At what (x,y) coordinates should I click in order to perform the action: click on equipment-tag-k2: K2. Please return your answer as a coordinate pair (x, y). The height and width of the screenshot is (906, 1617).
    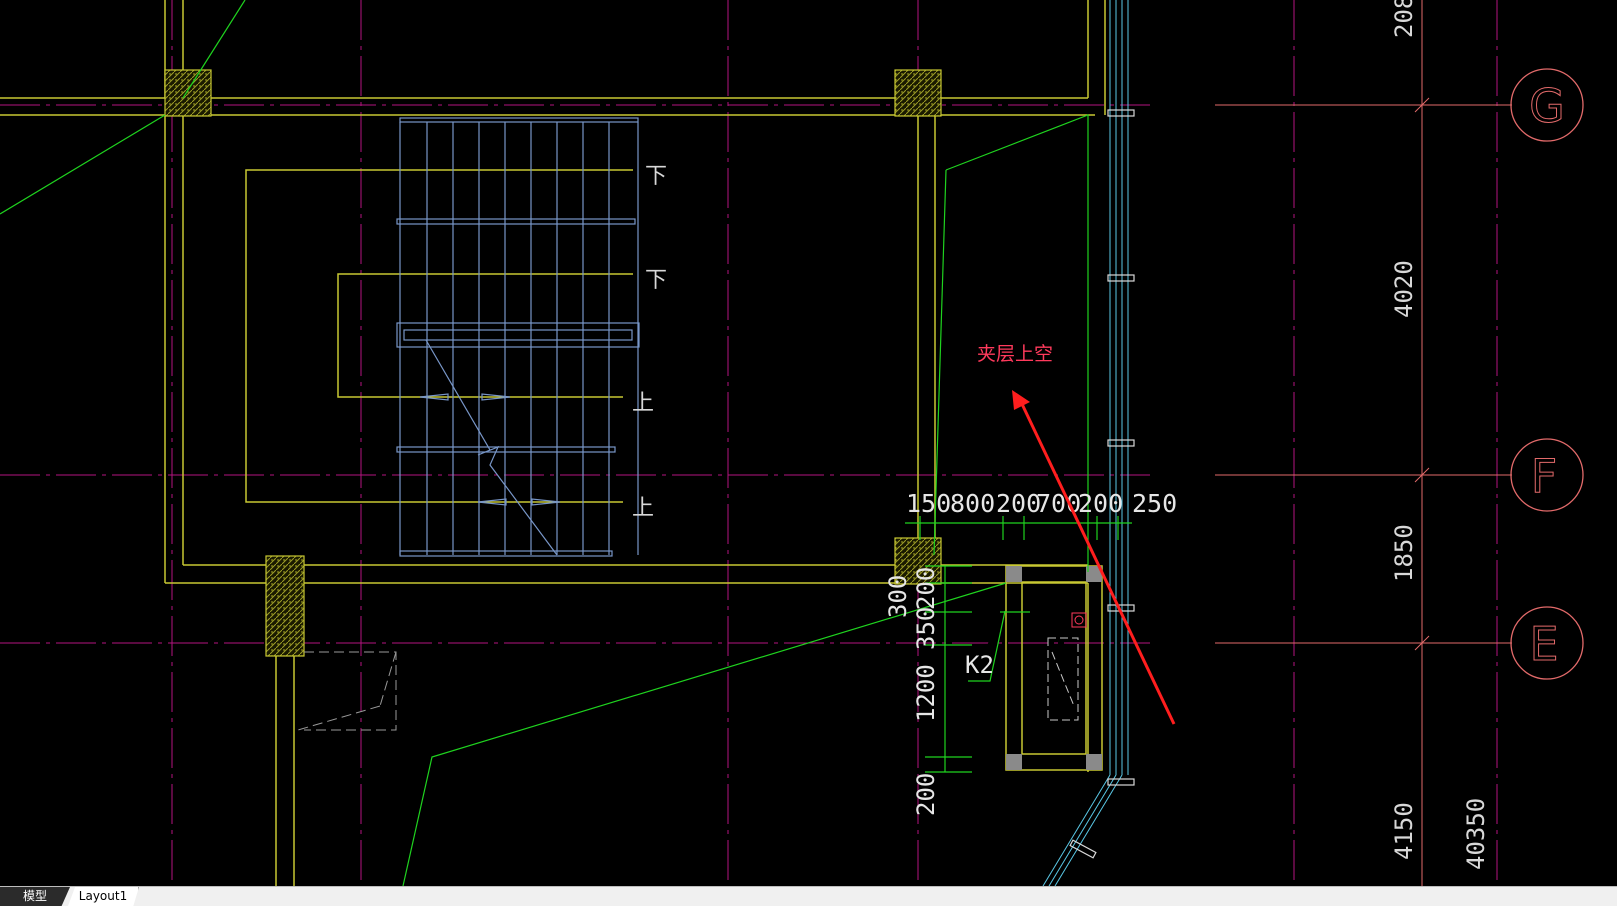
    Looking at the image, I should click on (979, 665).